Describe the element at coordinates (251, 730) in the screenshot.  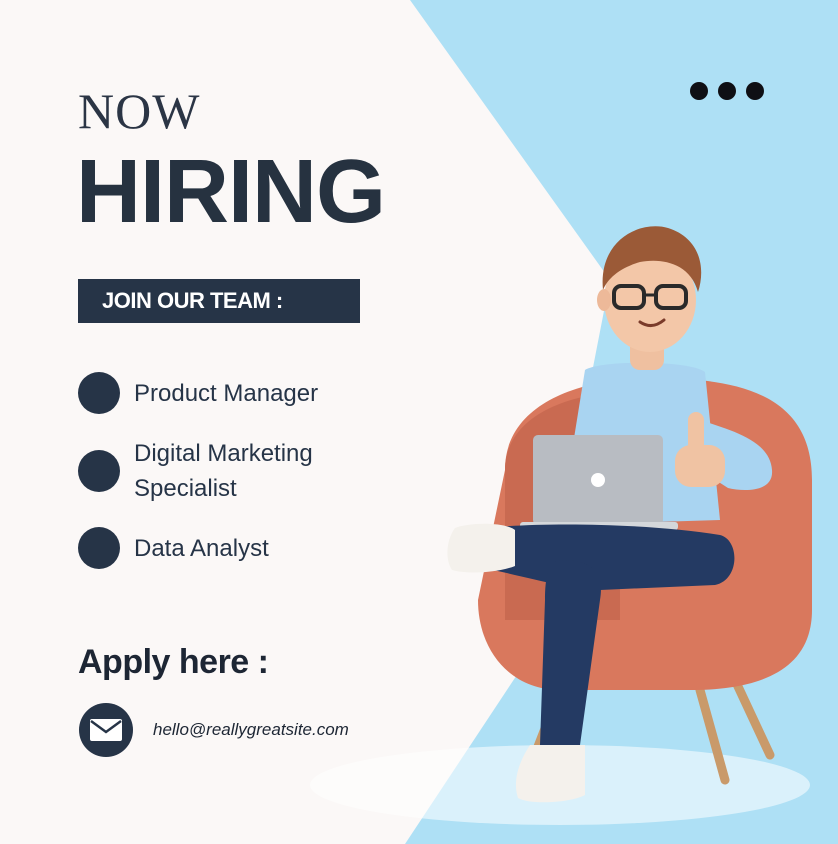
I see `email-link: hello@reallygreatsite.com` at that location.